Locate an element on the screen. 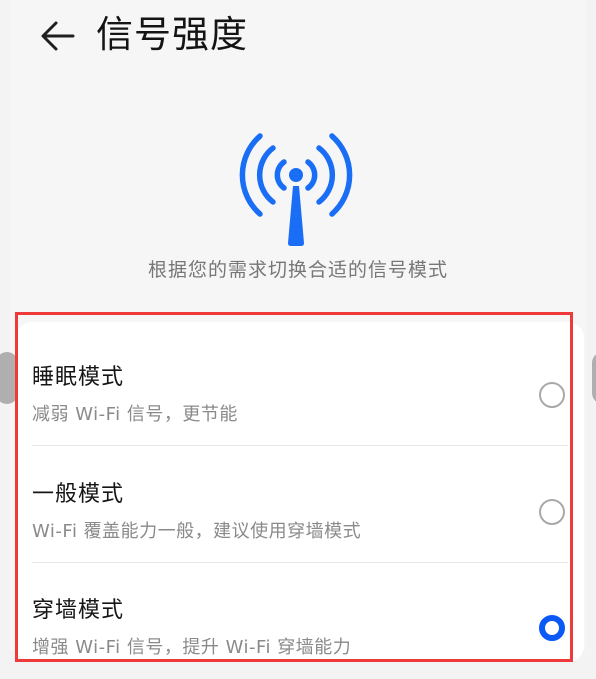 Image resolution: width=596 pixels, height=679 pixels. option-description: Wi-Fi 覆盖能力一般，建议使用穿墙模式 is located at coordinates (197, 531).